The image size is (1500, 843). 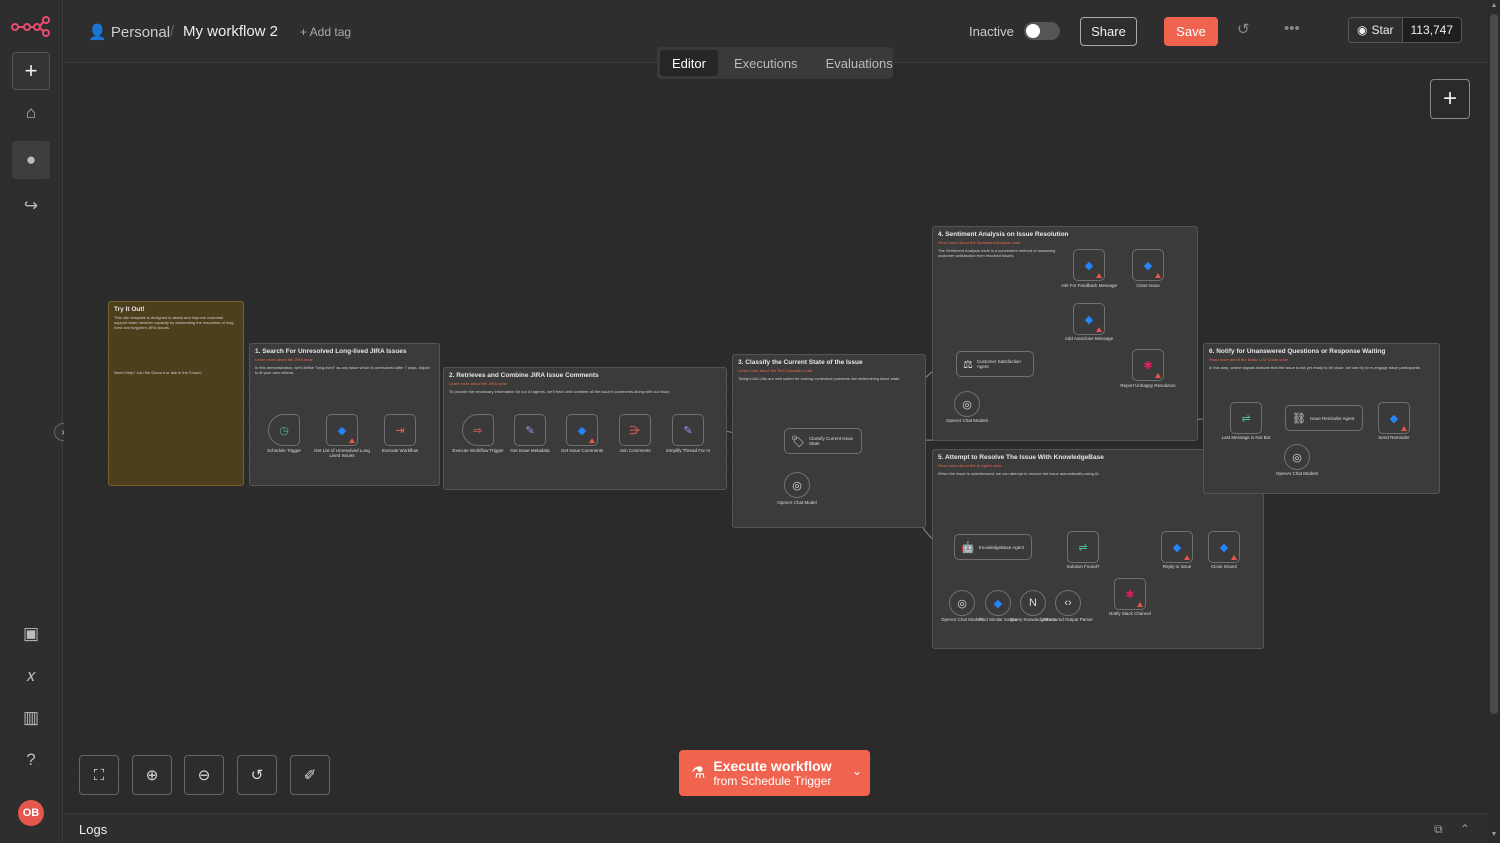 What do you see at coordinates (1246, 418) in the screenshot?
I see `node-last-message: ⇌` at bounding box center [1246, 418].